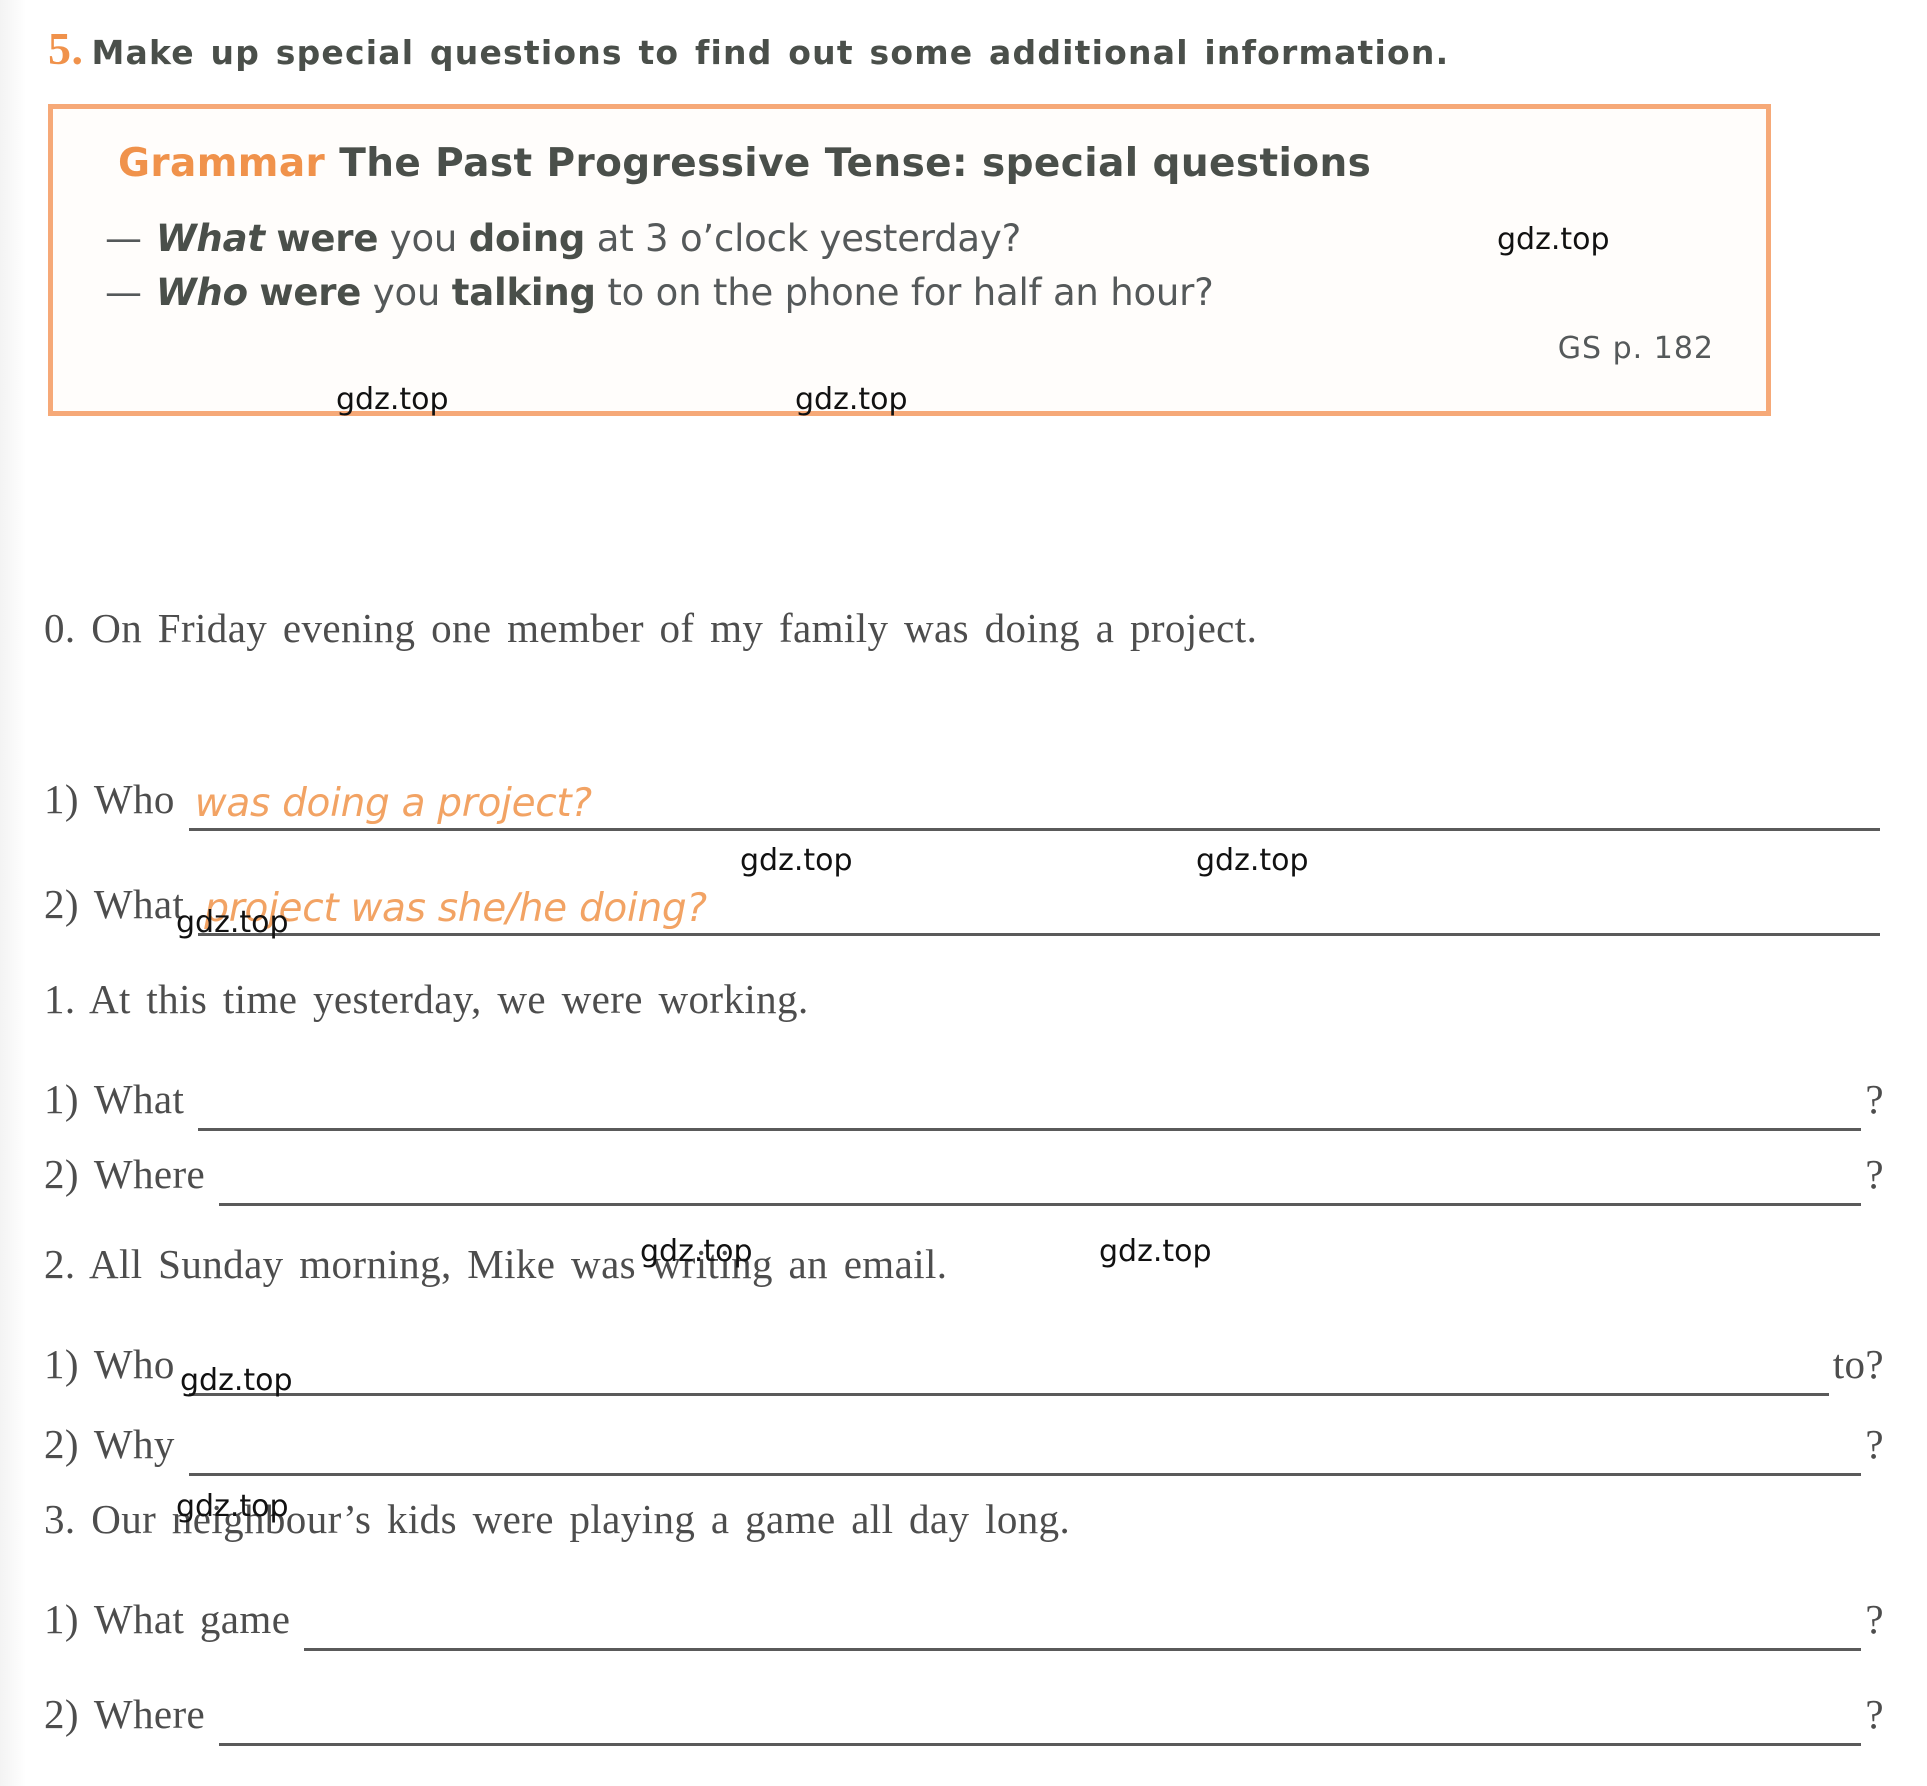 The image size is (1927, 1786). I want to click on question-row-3-1: 1) What game ?, so click(964, 1625).